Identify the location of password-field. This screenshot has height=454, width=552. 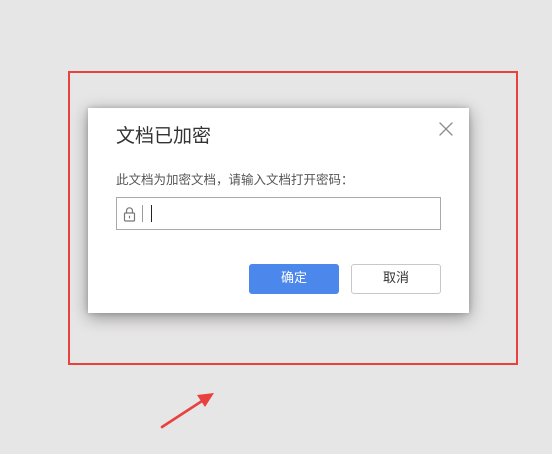
(278, 213).